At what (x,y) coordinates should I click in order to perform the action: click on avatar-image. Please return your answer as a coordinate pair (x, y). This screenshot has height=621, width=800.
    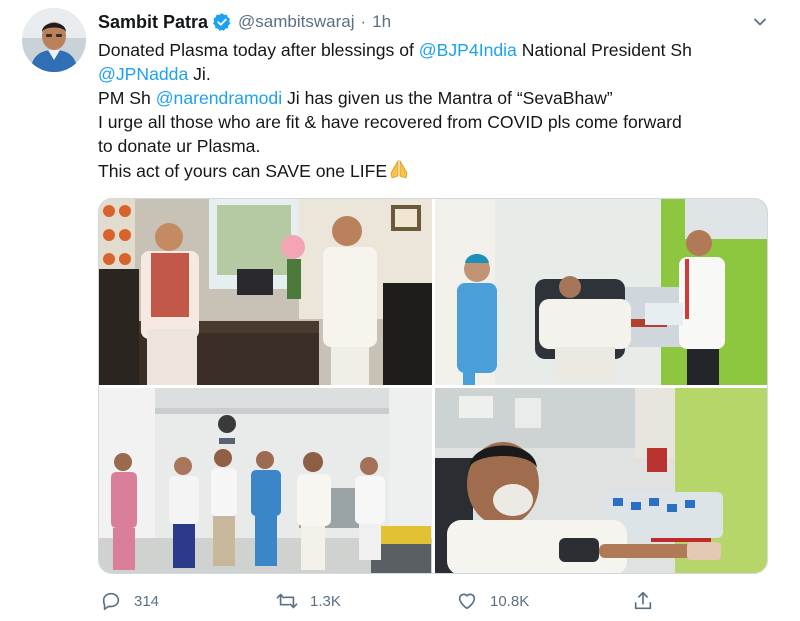
    Looking at the image, I should click on (54, 40).